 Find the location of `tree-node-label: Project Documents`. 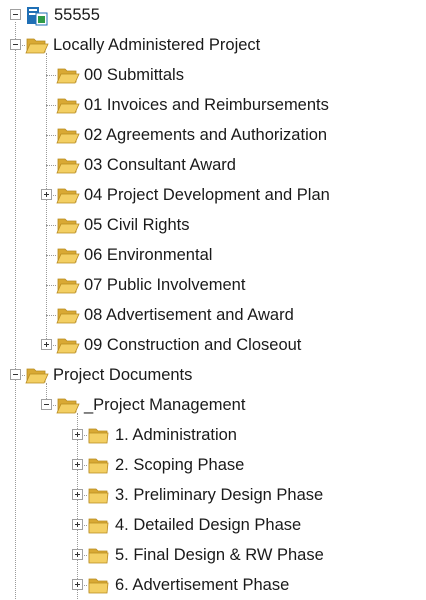

tree-node-label: Project Documents is located at coordinates (123, 375).